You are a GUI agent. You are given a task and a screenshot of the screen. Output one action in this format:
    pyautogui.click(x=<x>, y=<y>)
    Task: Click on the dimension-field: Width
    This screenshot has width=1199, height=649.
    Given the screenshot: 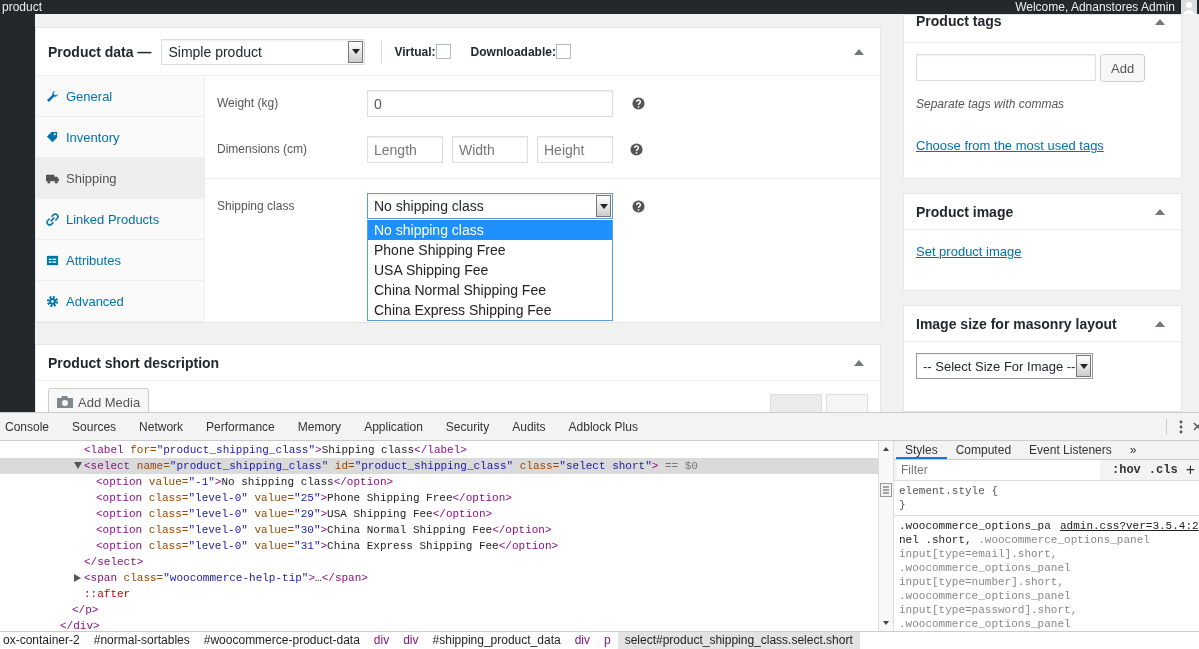 What is the action you would take?
    pyautogui.click(x=490, y=149)
    